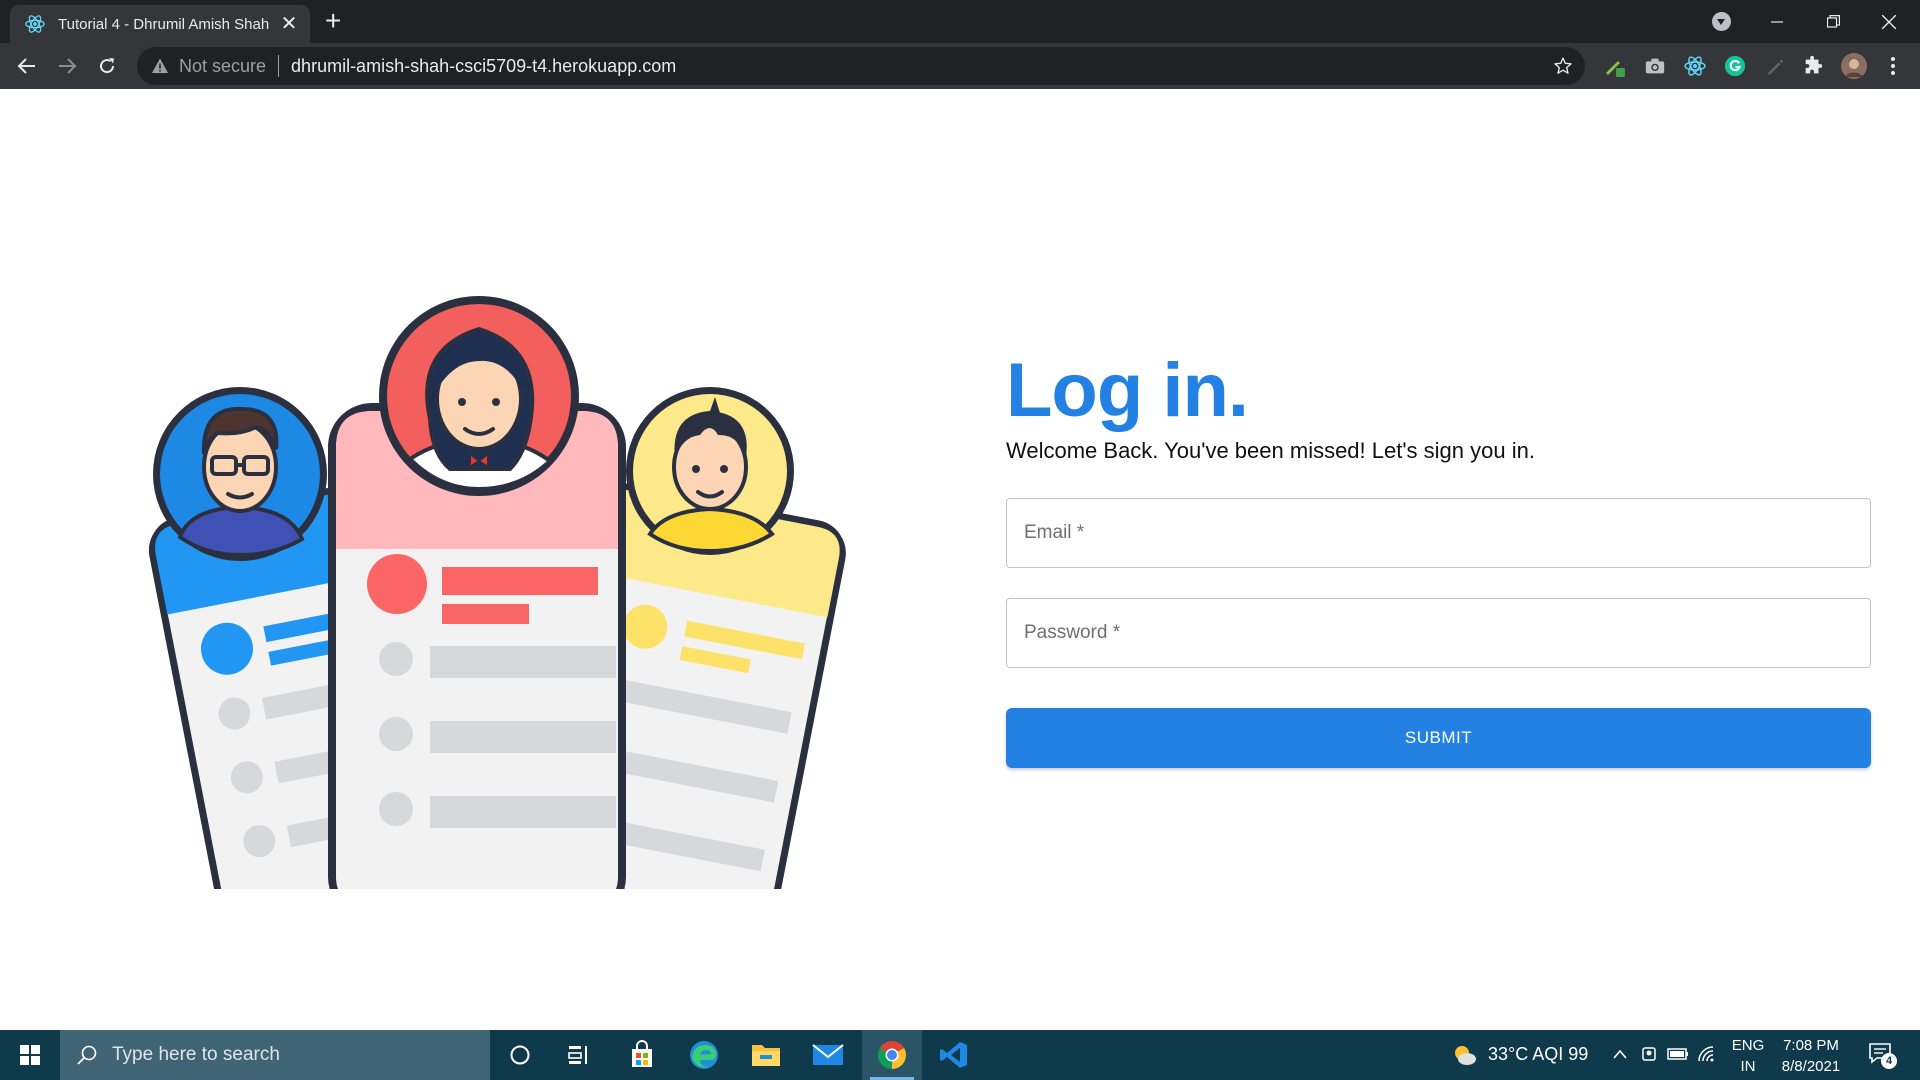  What do you see at coordinates (1777, 21) in the screenshot?
I see `minimize-button` at bounding box center [1777, 21].